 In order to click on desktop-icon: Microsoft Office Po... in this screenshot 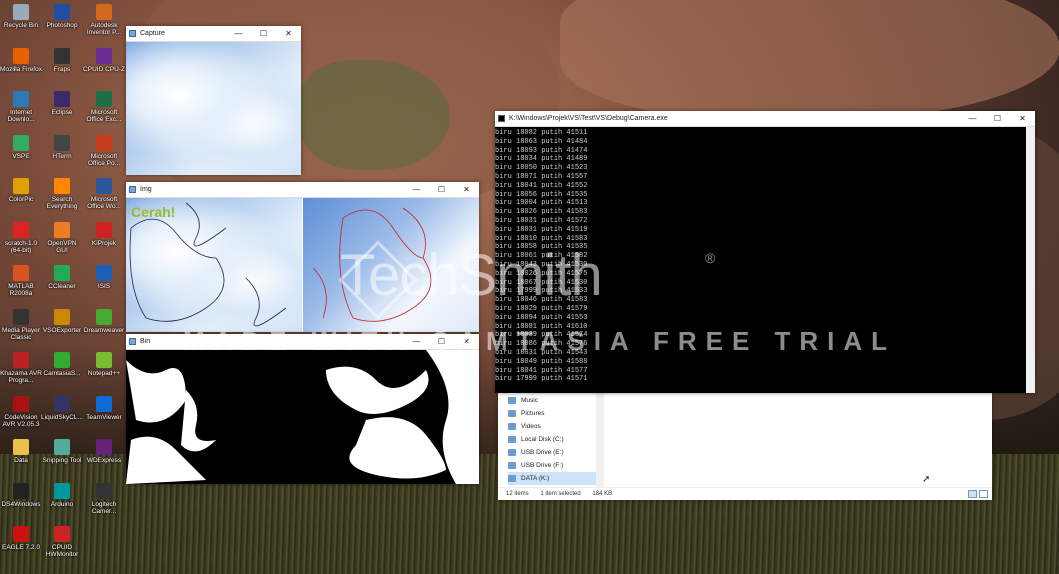, I will do `click(104, 150)`.